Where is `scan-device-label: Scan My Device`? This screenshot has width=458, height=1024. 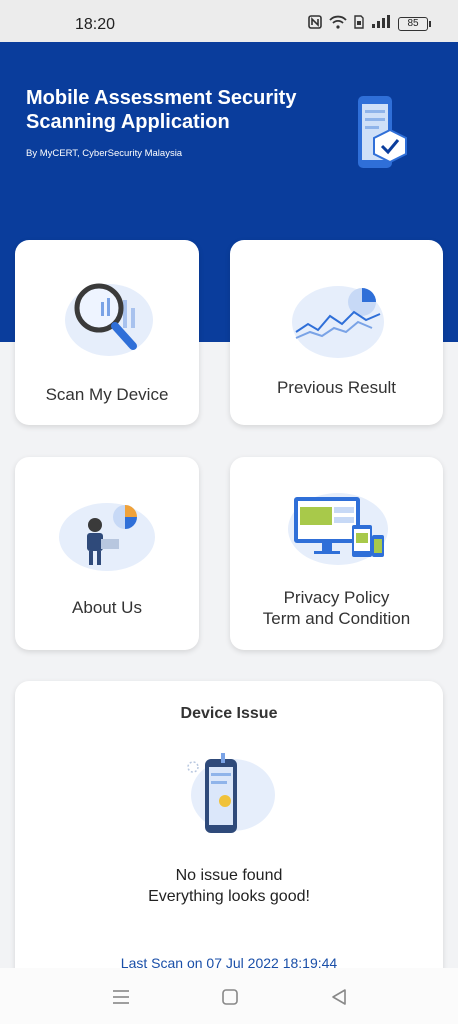 scan-device-label: Scan My Device is located at coordinates (107, 394).